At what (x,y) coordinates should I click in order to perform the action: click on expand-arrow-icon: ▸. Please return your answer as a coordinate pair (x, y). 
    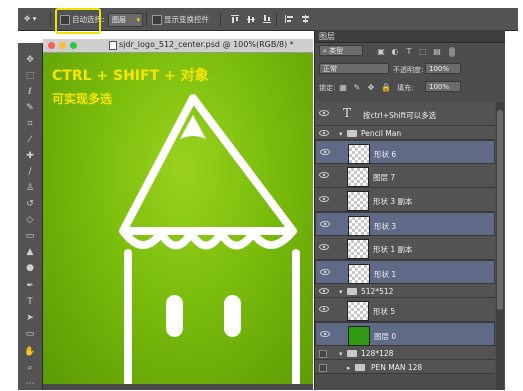
    Looking at the image, I should click on (349, 368).